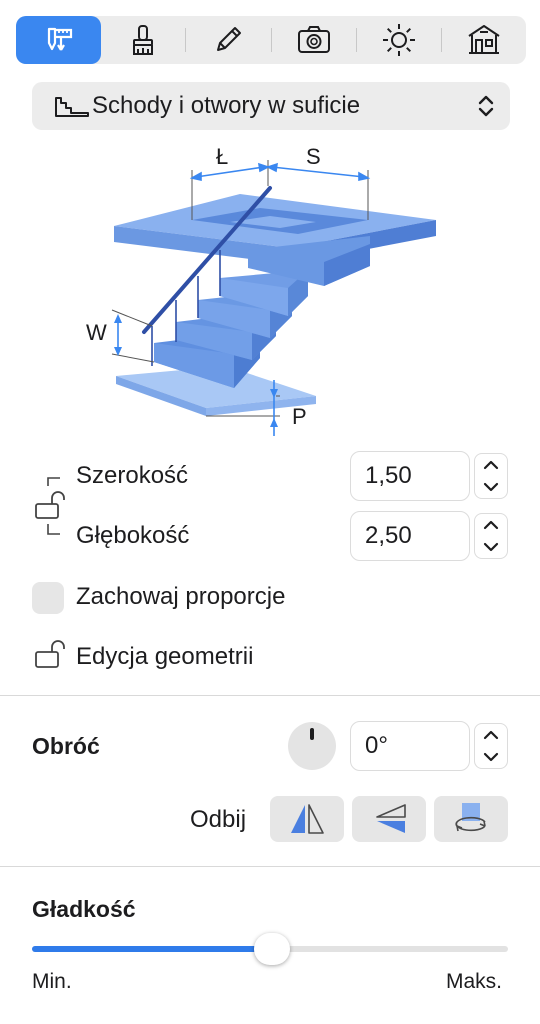  I want to click on diagram-label-width: Ł, so click(222, 156).